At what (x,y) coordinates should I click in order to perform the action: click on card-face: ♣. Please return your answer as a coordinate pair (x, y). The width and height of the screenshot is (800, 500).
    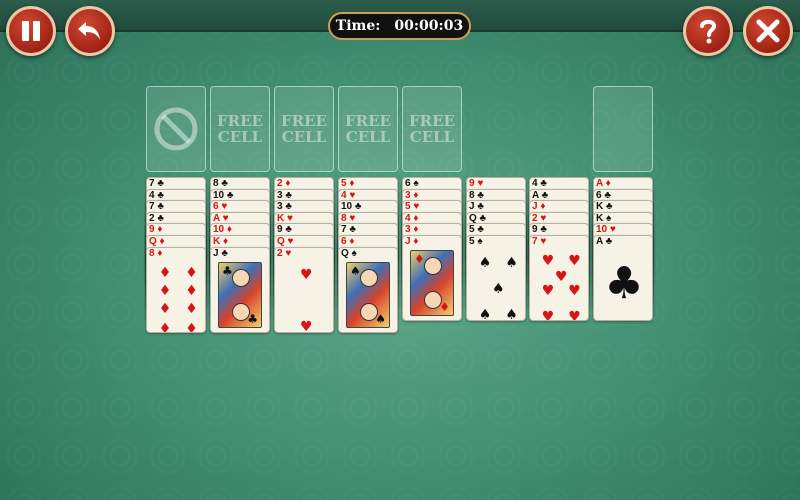
    Looking at the image, I should click on (623, 284).